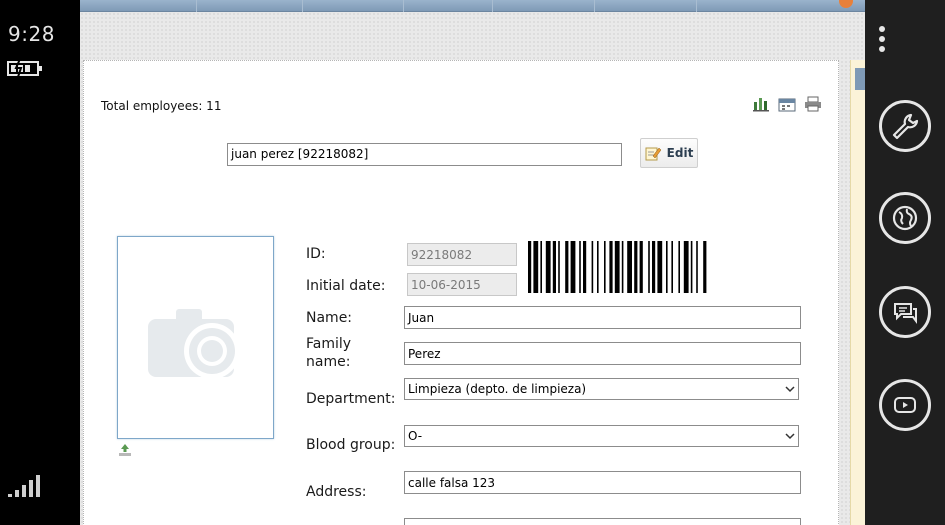  Describe the element at coordinates (680, 153) in the screenshot. I see `edit-button-label: Edit` at that location.